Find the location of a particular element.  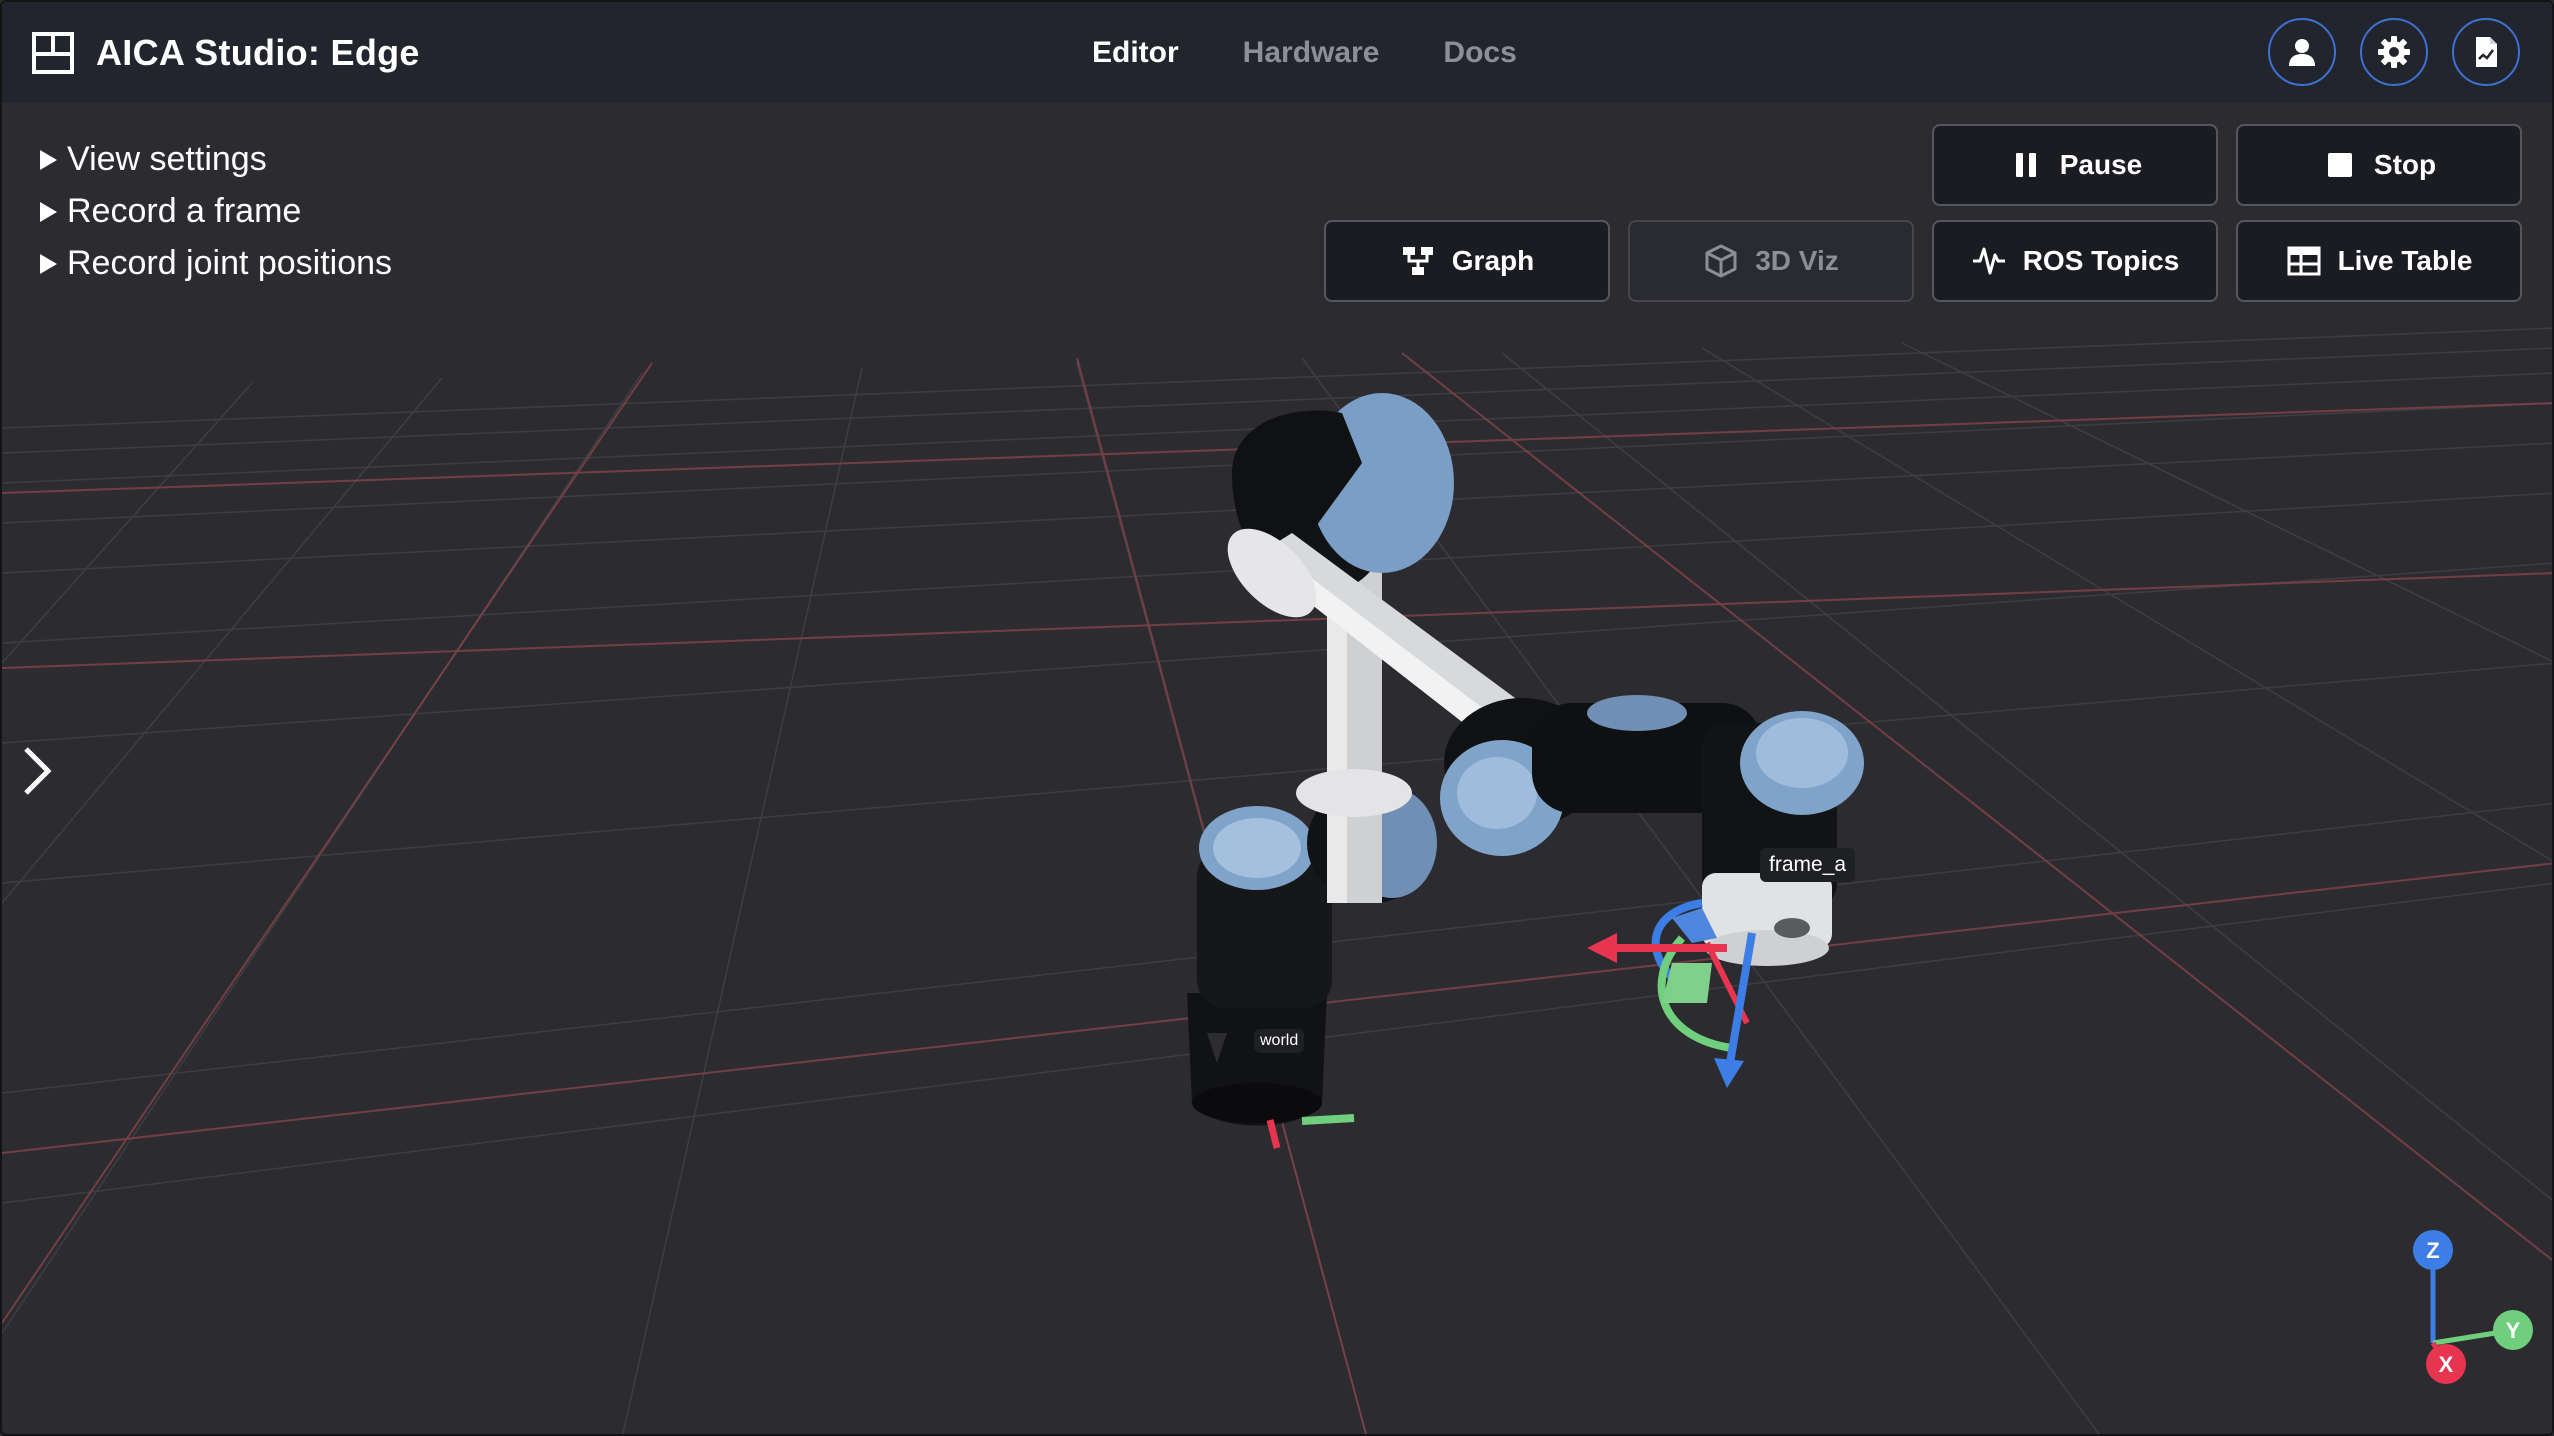

account-button is located at coordinates (2302, 52).